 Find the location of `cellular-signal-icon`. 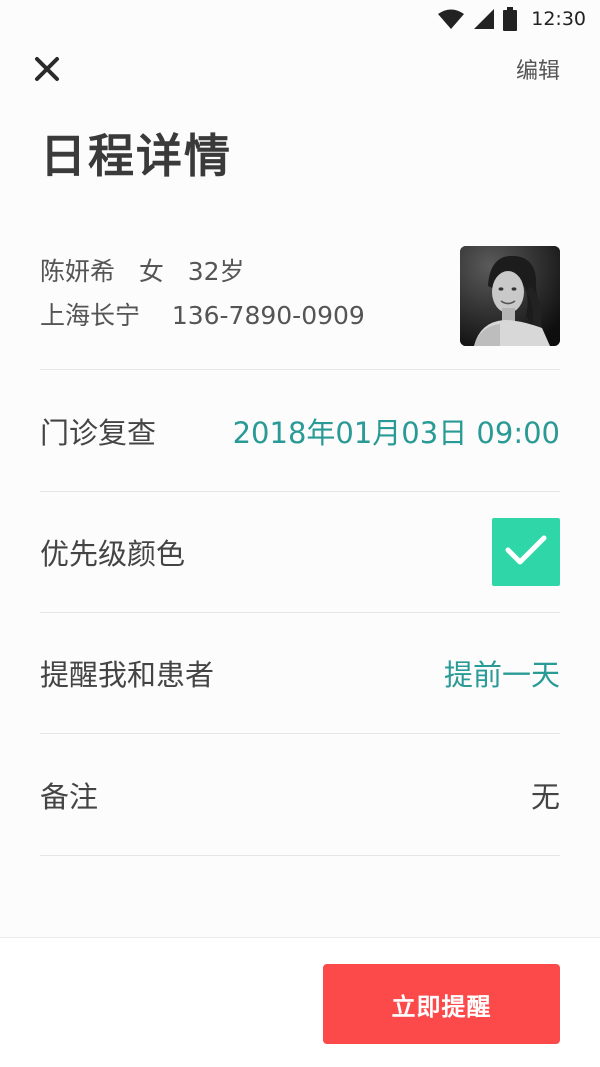

cellular-signal-icon is located at coordinates (484, 19).